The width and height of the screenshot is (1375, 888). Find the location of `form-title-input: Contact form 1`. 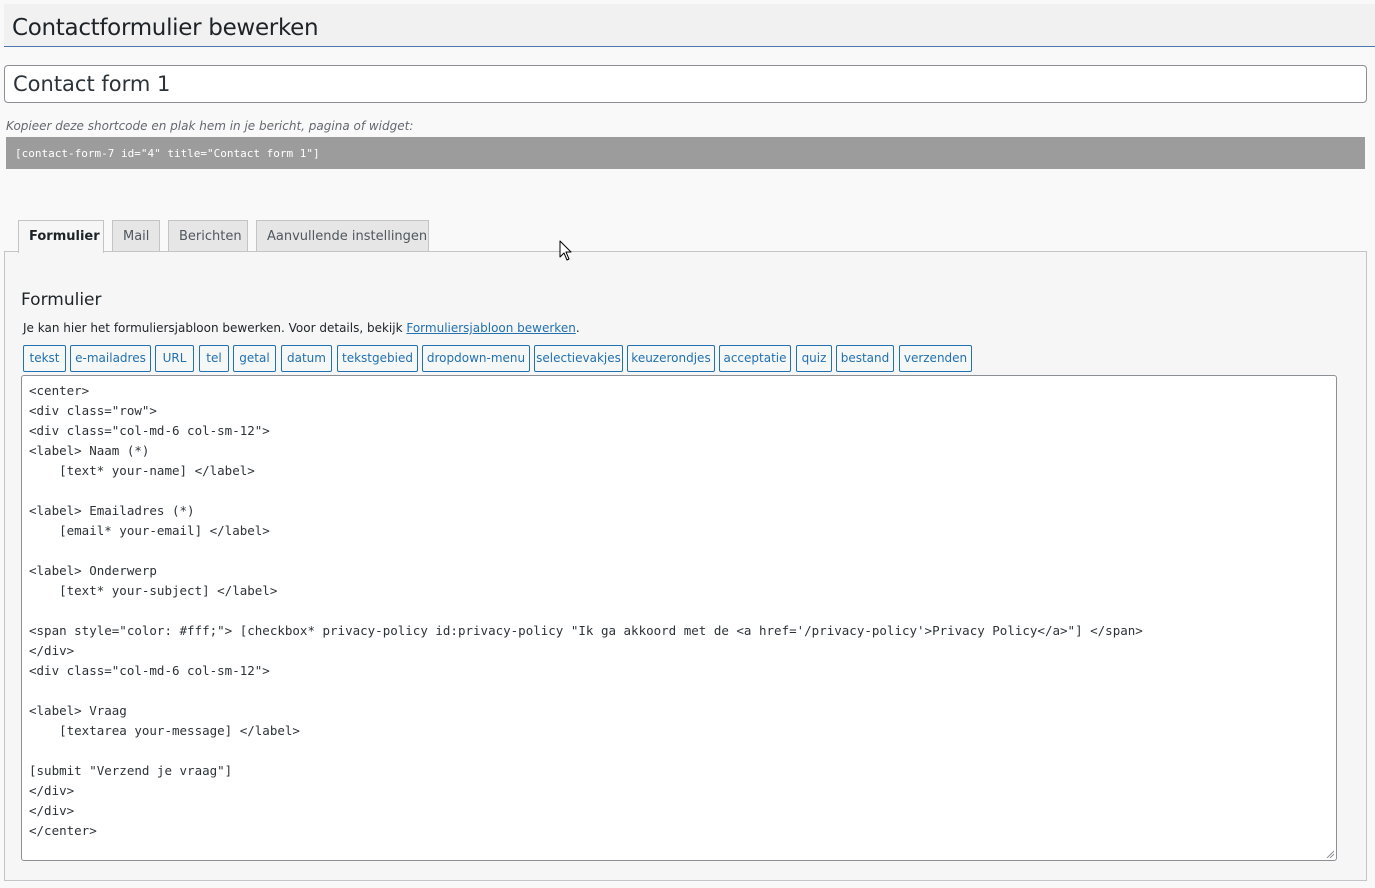

form-title-input: Contact form 1 is located at coordinates (685, 84).